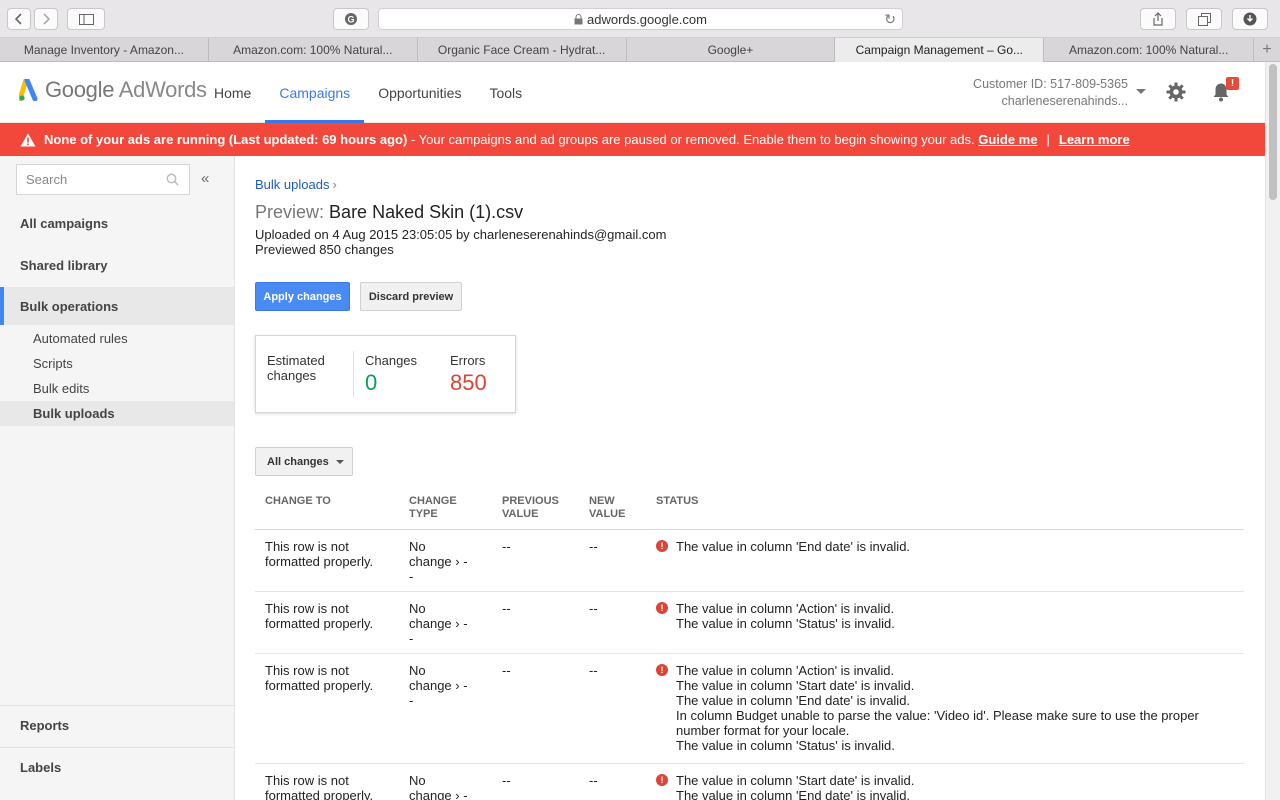 This screenshot has height=800, width=1280. What do you see at coordinates (677, 501) in the screenshot?
I see `header-status: STATUS` at bounding box center [677, 501].